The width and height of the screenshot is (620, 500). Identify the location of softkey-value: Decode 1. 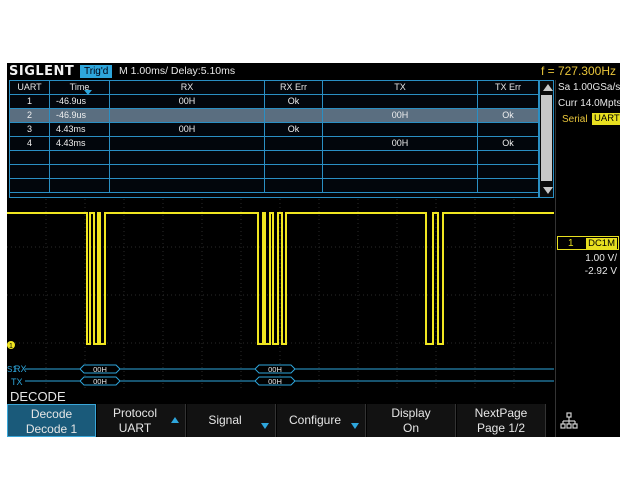
(51, 429).